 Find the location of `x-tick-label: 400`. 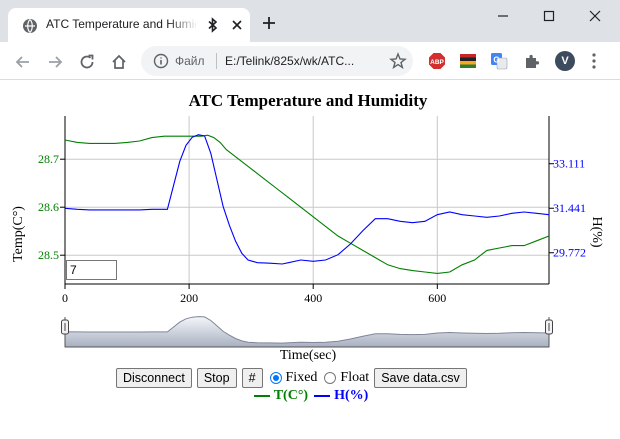

x-tick-label: 400 is located at coordinates (313, 298).